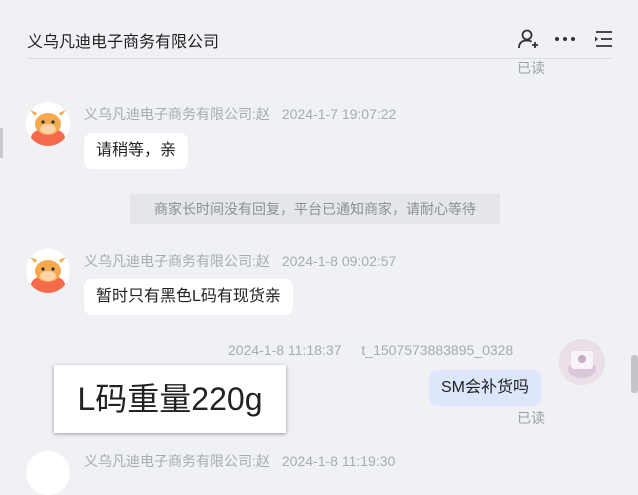 The width and height of the screenshot is (638, 495). I want to click on user-message-bubble: SM会补货吗, so click(485, 388).